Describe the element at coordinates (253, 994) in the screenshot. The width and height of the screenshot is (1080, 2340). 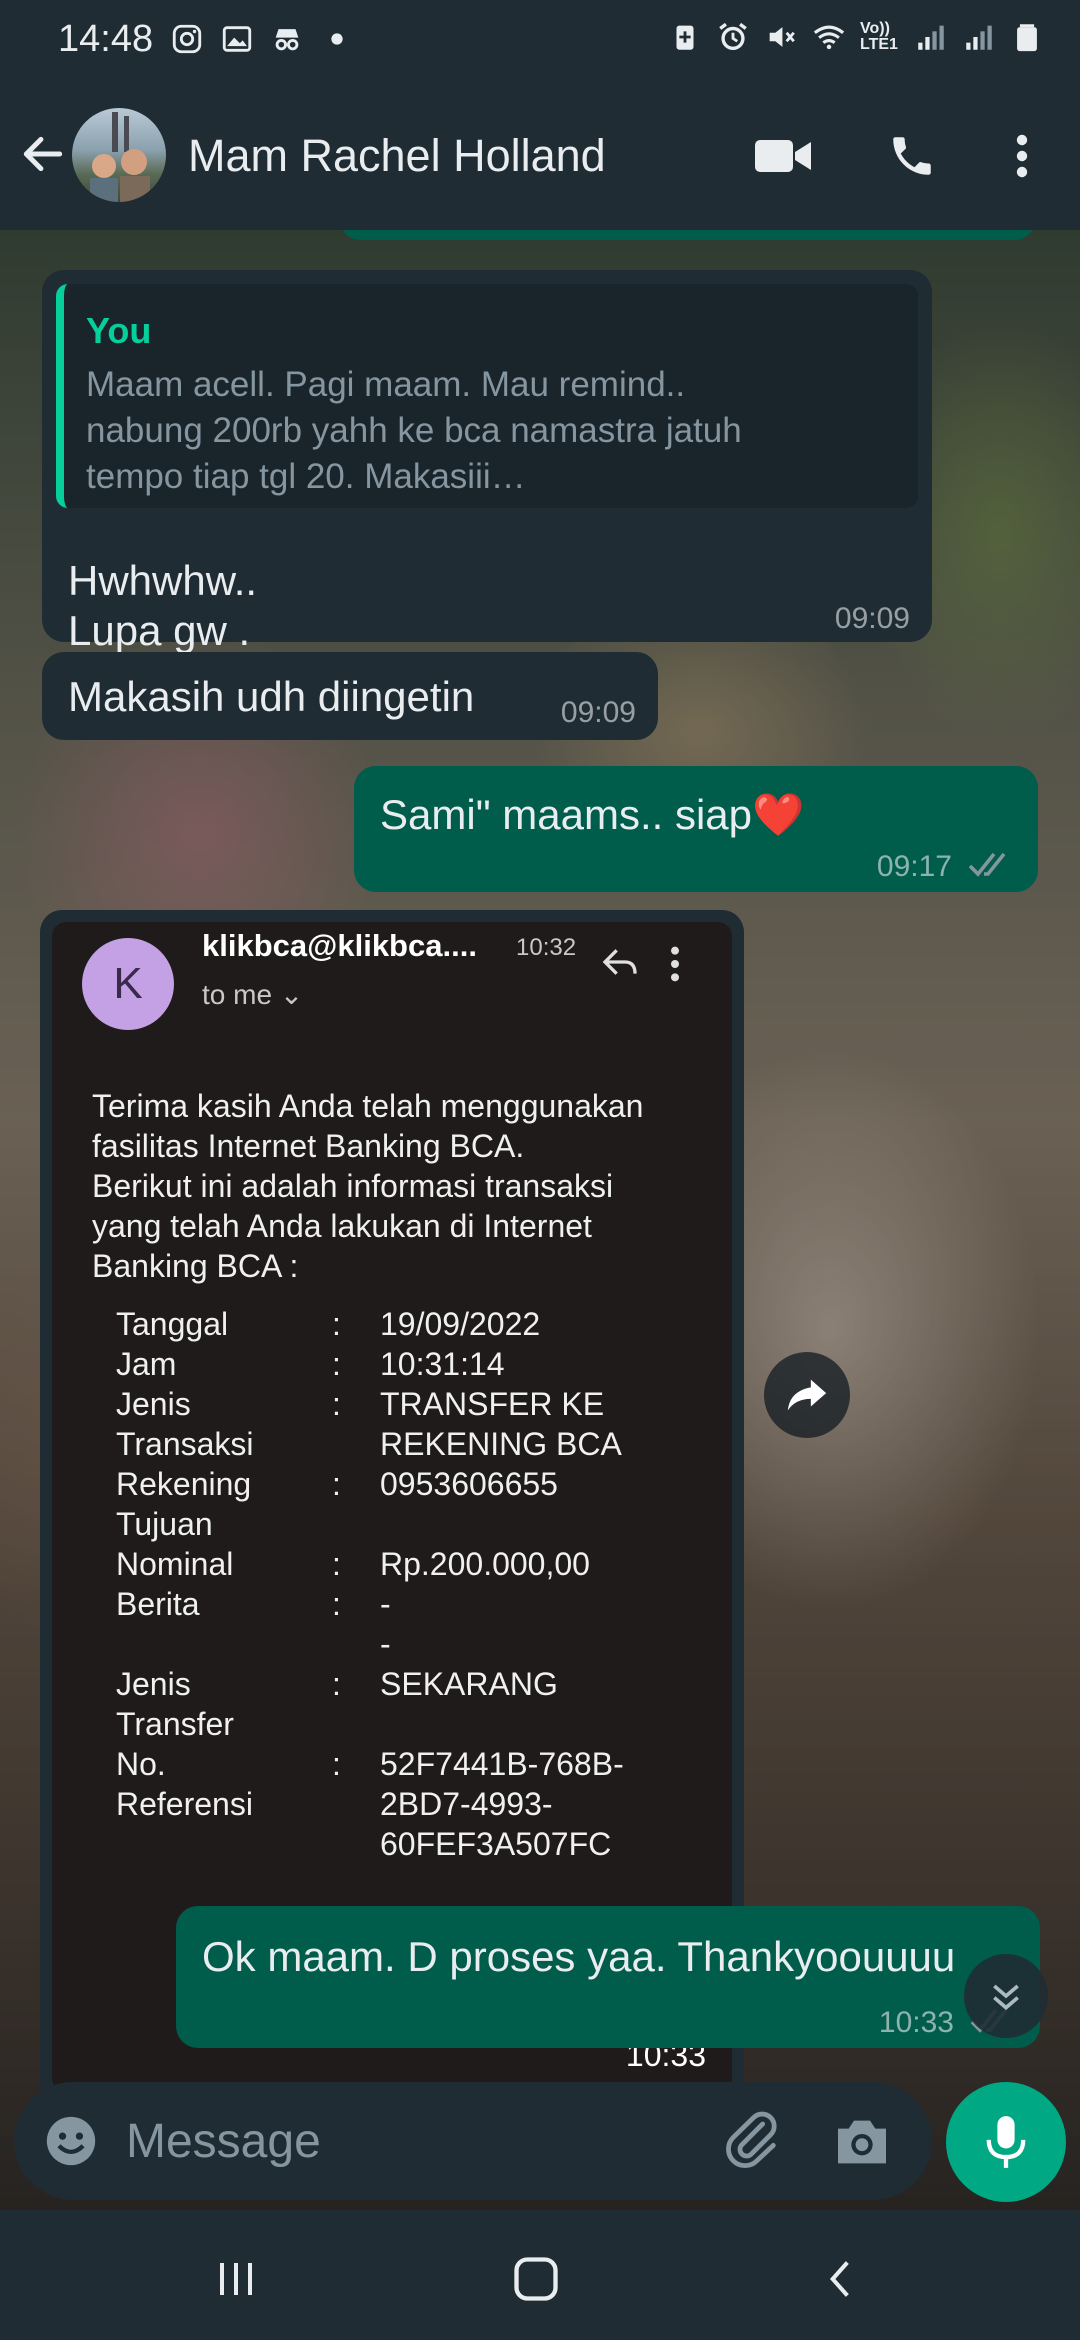
I see `email-recipient: to me ⌄` at that location.